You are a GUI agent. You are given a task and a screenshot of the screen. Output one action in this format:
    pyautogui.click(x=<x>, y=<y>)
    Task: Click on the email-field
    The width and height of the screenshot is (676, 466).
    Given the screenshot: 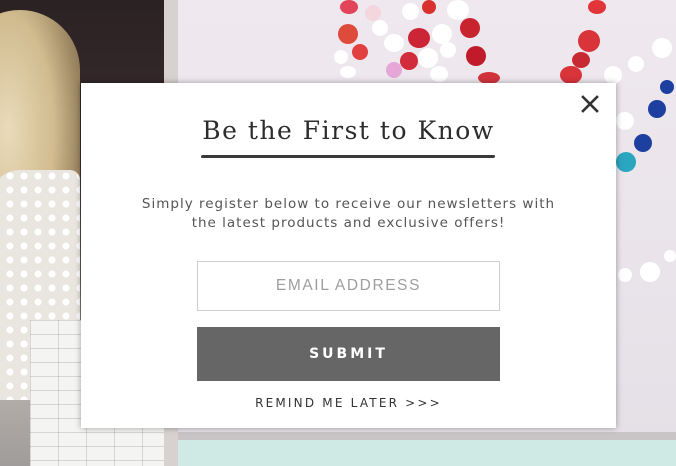 What is the action you would take?
    pyautogui.click(x=348, y=286)
    